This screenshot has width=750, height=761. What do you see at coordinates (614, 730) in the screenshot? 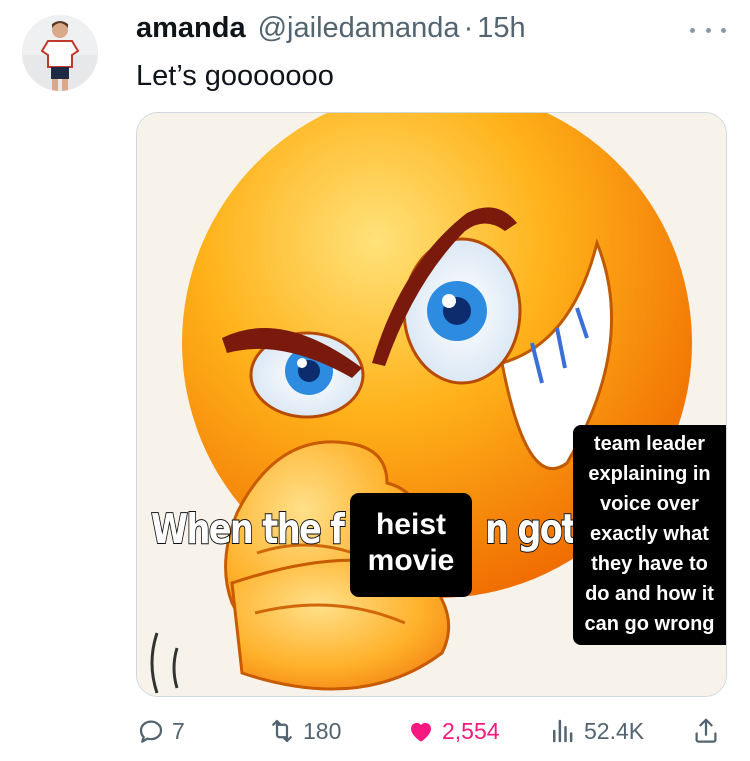
I see `views-count: 52.4K` at bounding box center [614, 730].